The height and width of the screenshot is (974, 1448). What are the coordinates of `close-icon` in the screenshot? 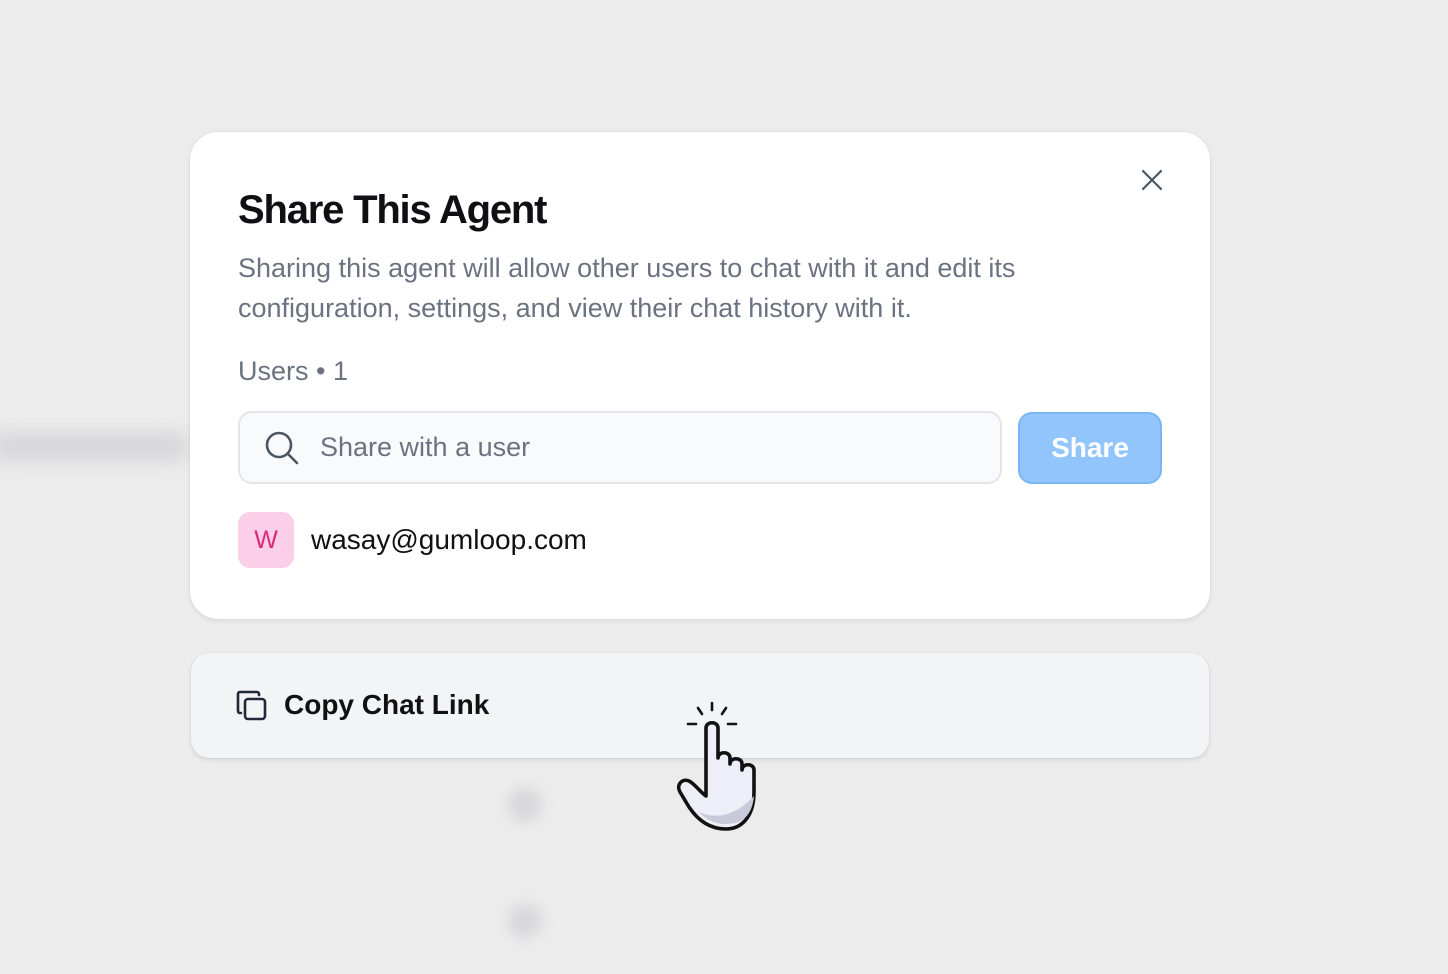 It's located at (1152, 180).